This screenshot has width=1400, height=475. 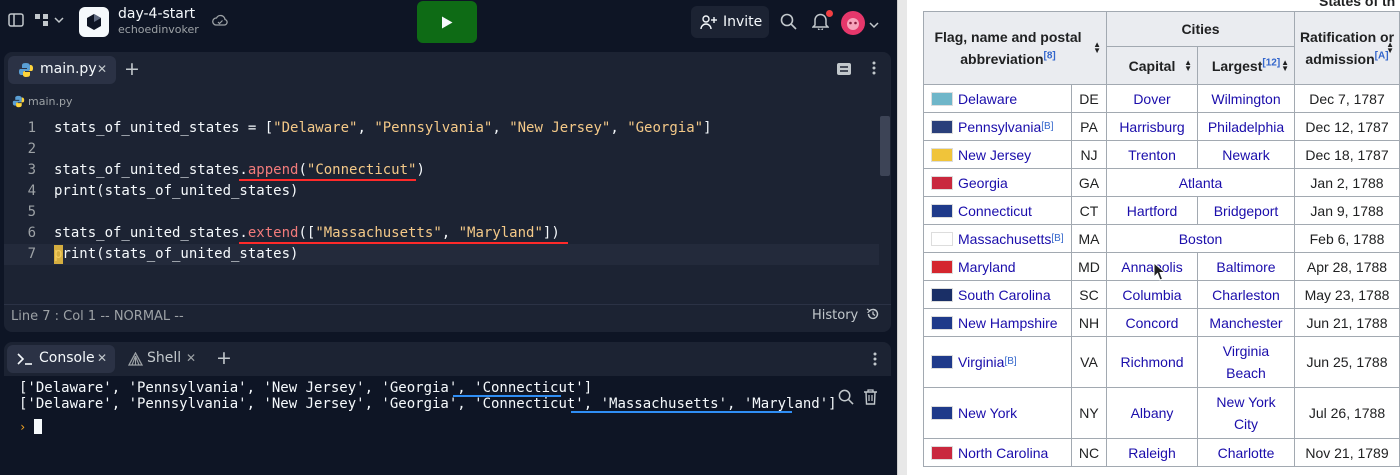 What do you see at coordinates (1347, 48) in the screenshot?
I see `header-ratification: Ratification or admission[A] ▲ ▼` at bounding box center [1347, 48].